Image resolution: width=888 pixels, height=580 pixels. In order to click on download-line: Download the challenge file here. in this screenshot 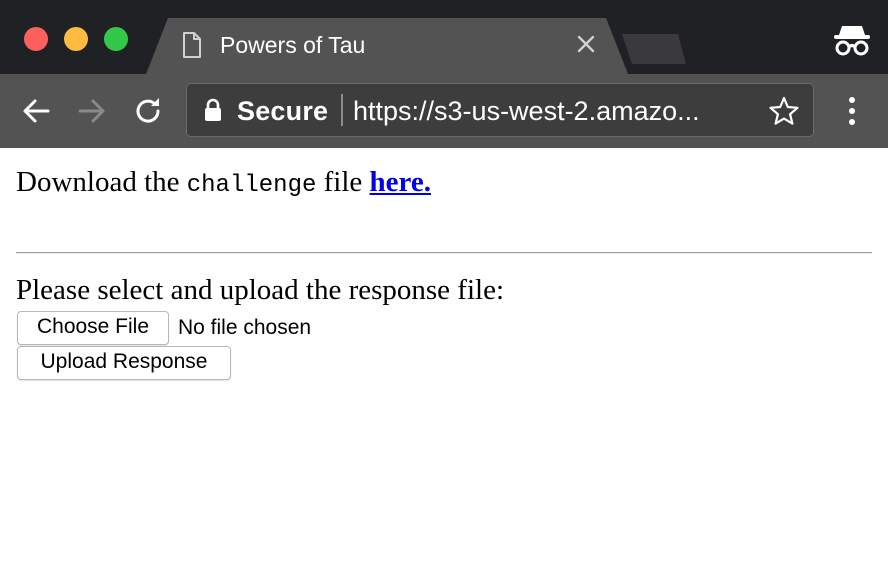, I will do `click(223, 184)`.